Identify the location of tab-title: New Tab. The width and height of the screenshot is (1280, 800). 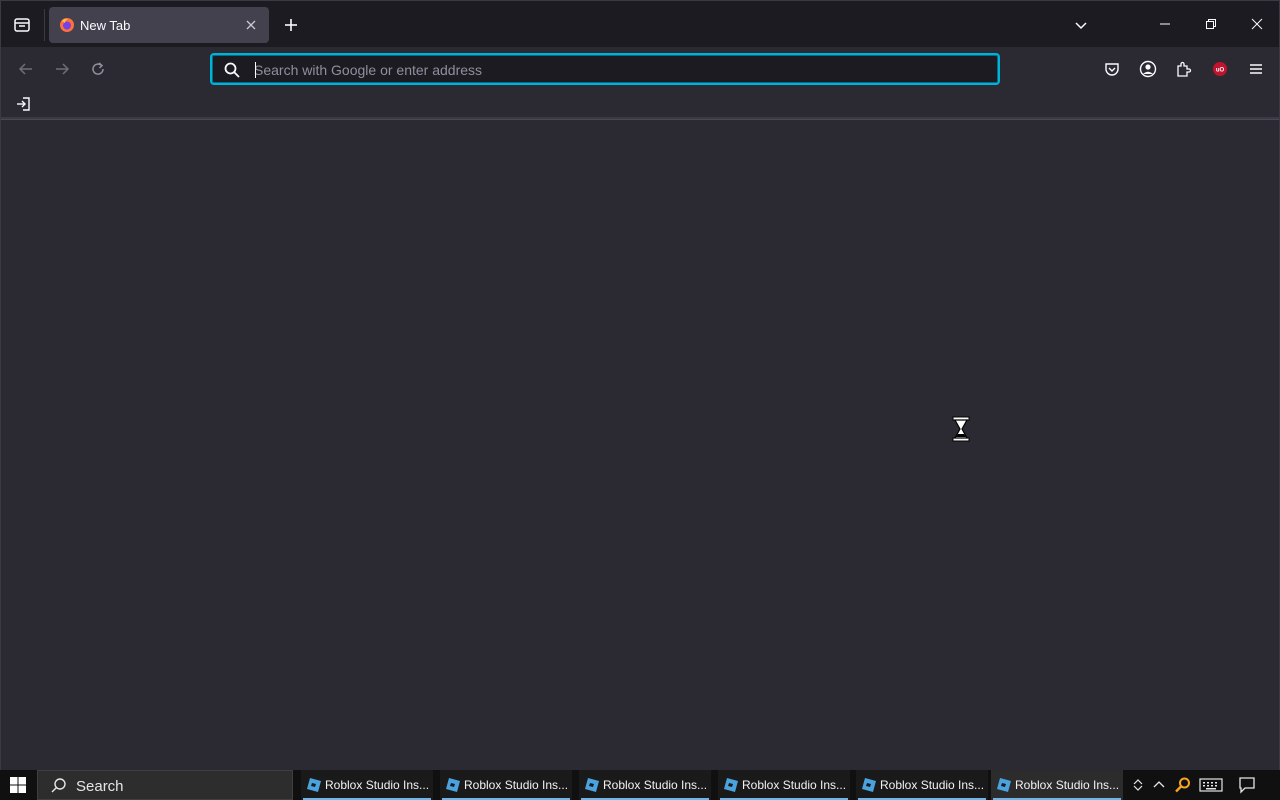
(105, 25).